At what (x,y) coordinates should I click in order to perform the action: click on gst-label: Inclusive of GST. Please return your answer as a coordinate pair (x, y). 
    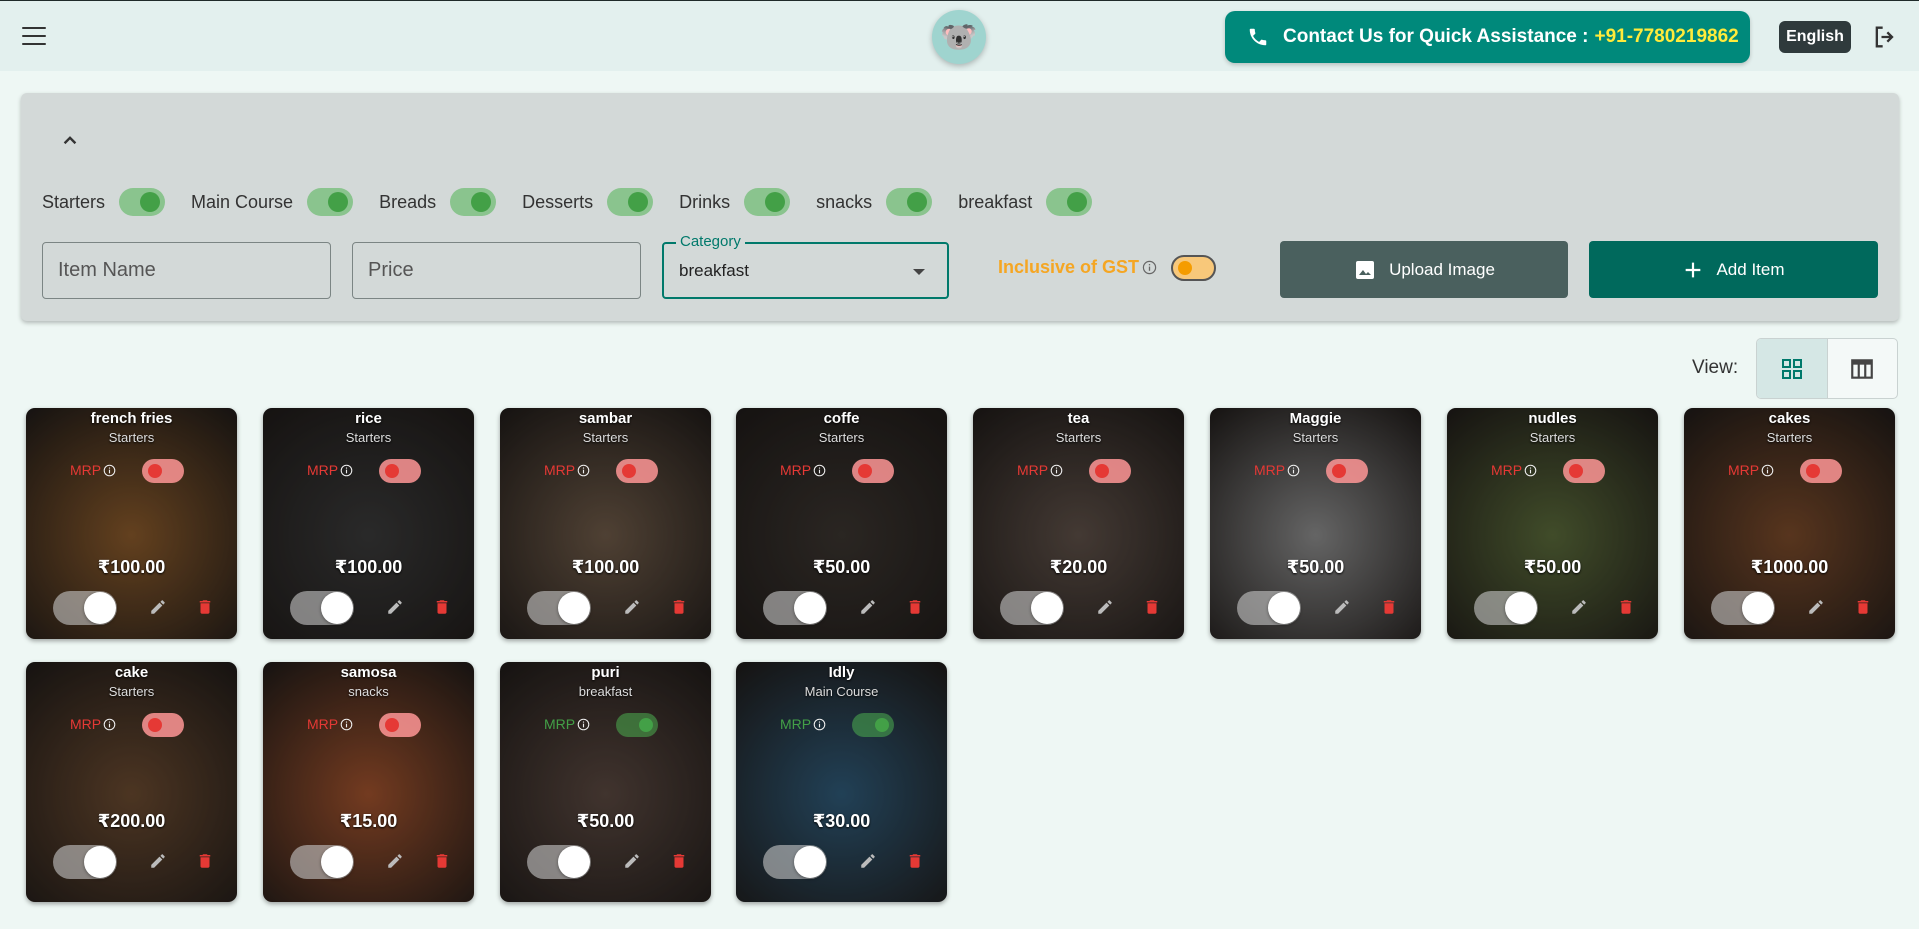
    Looking at the image, I should click on (1077, 267).